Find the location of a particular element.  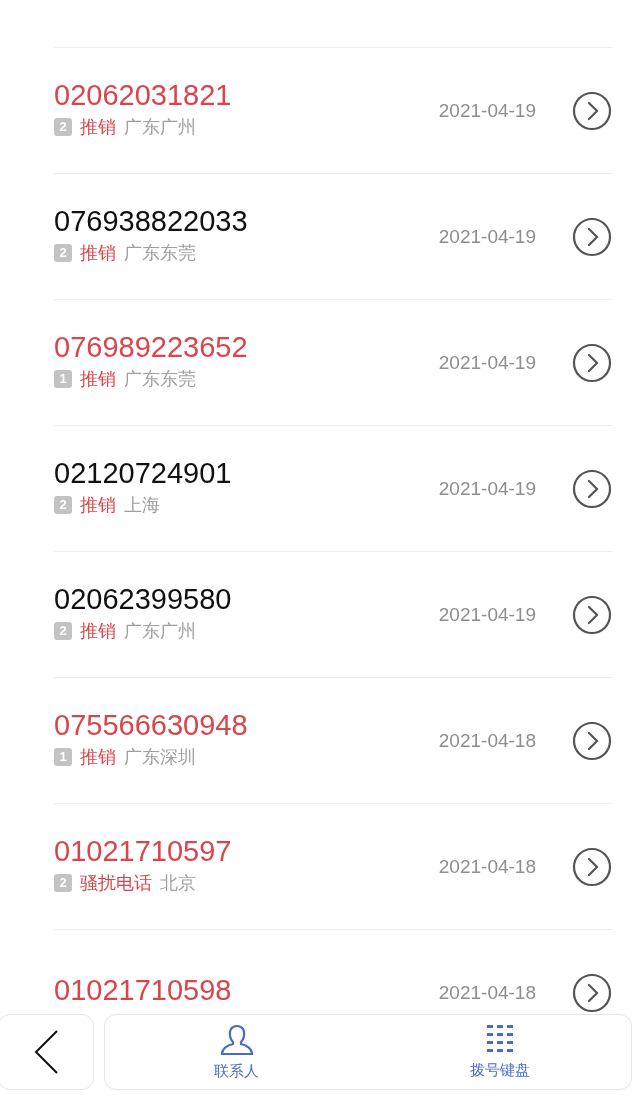

tab-button: 联系人 is located at coordinates (236, 1052).